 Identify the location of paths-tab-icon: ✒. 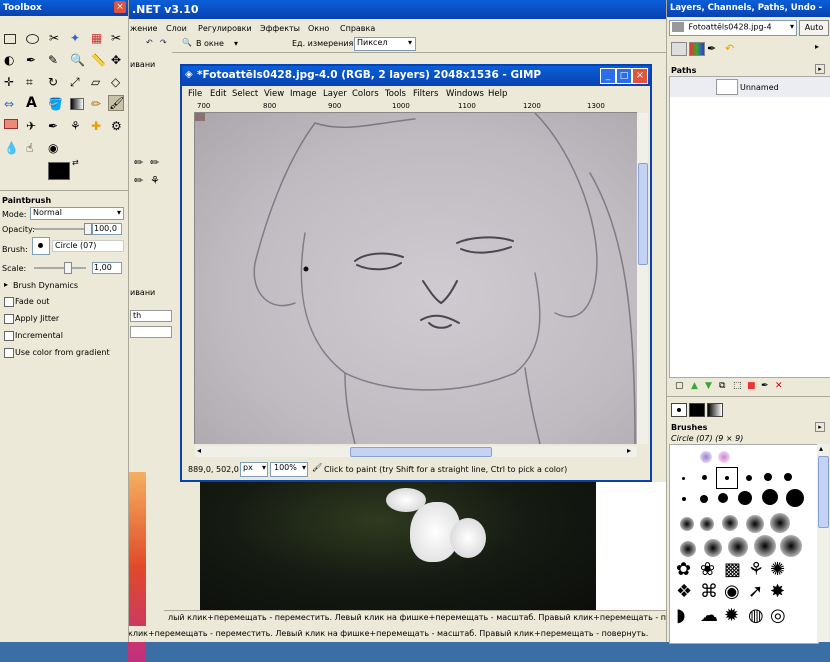
(711, 48).